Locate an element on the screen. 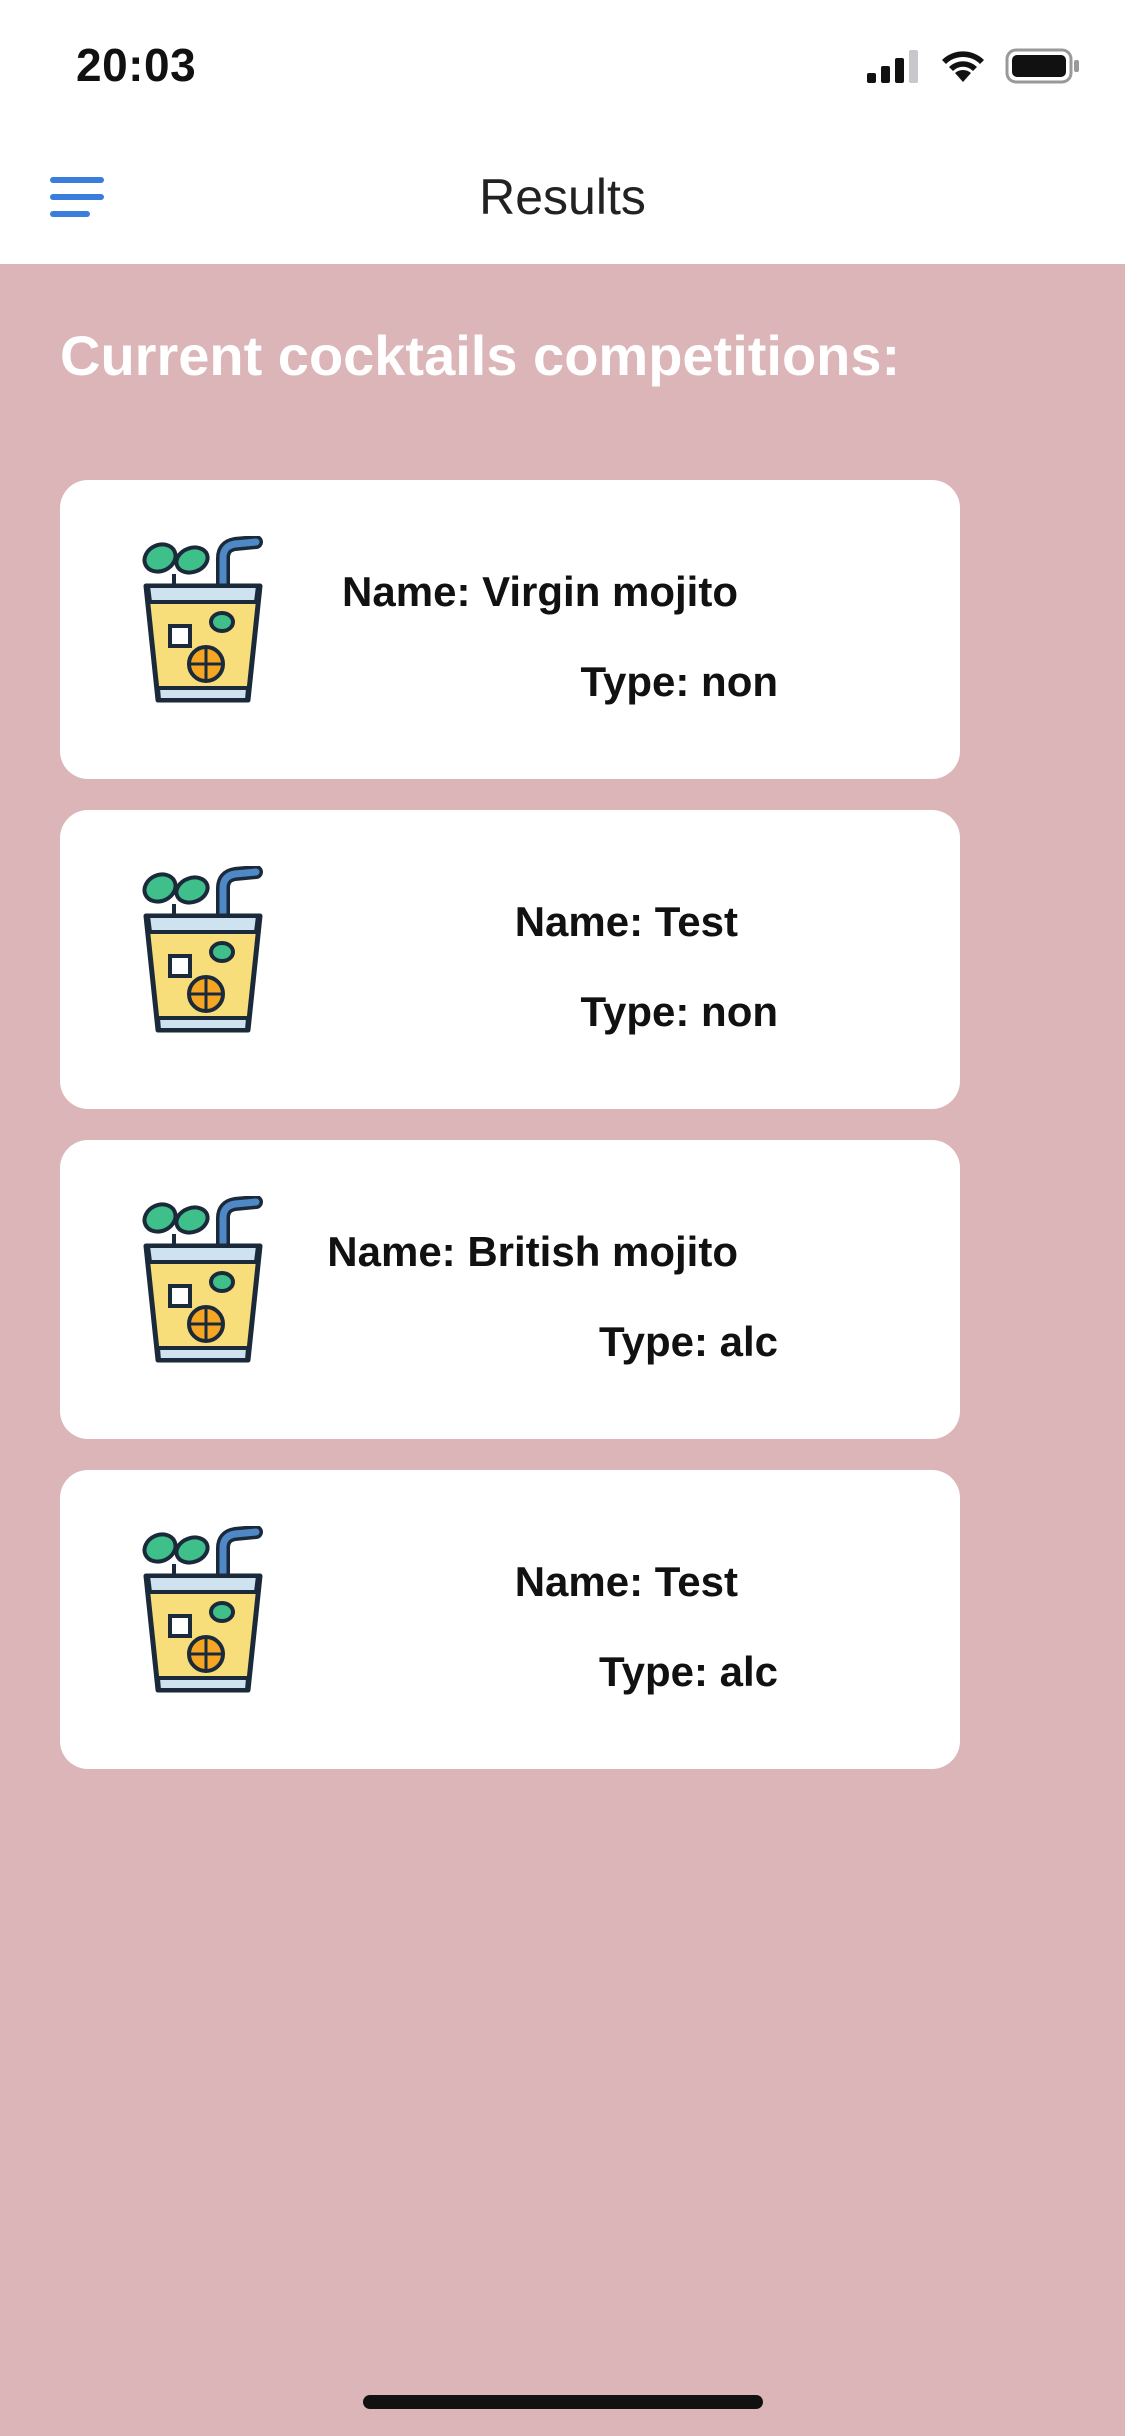 This screenshot has height=2436, width=1125. home-indicator is located at coordinates (563, 2402).